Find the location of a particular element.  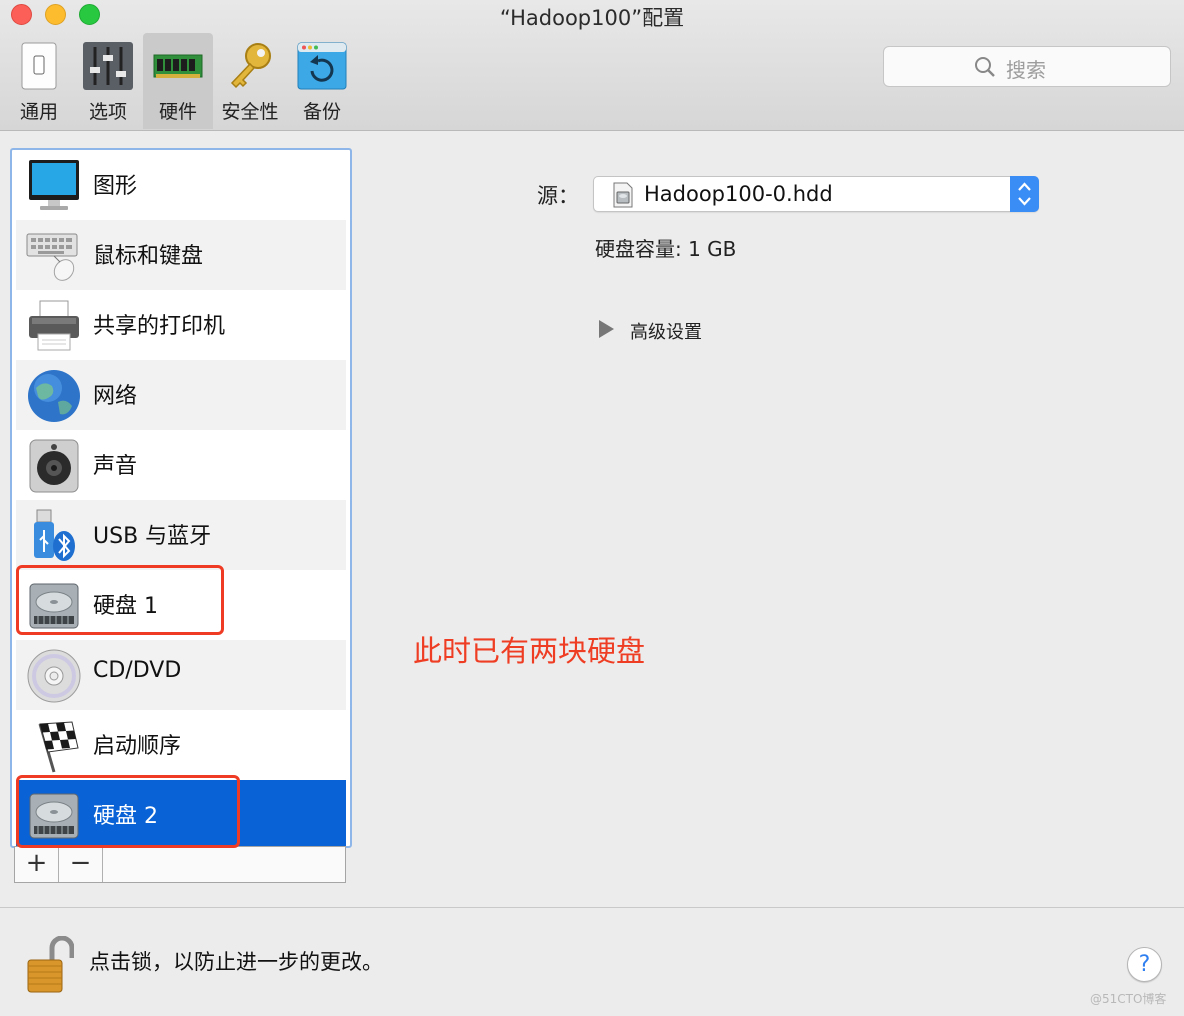

hardware-item-label: 声音 is located at coordinates (115, 466).